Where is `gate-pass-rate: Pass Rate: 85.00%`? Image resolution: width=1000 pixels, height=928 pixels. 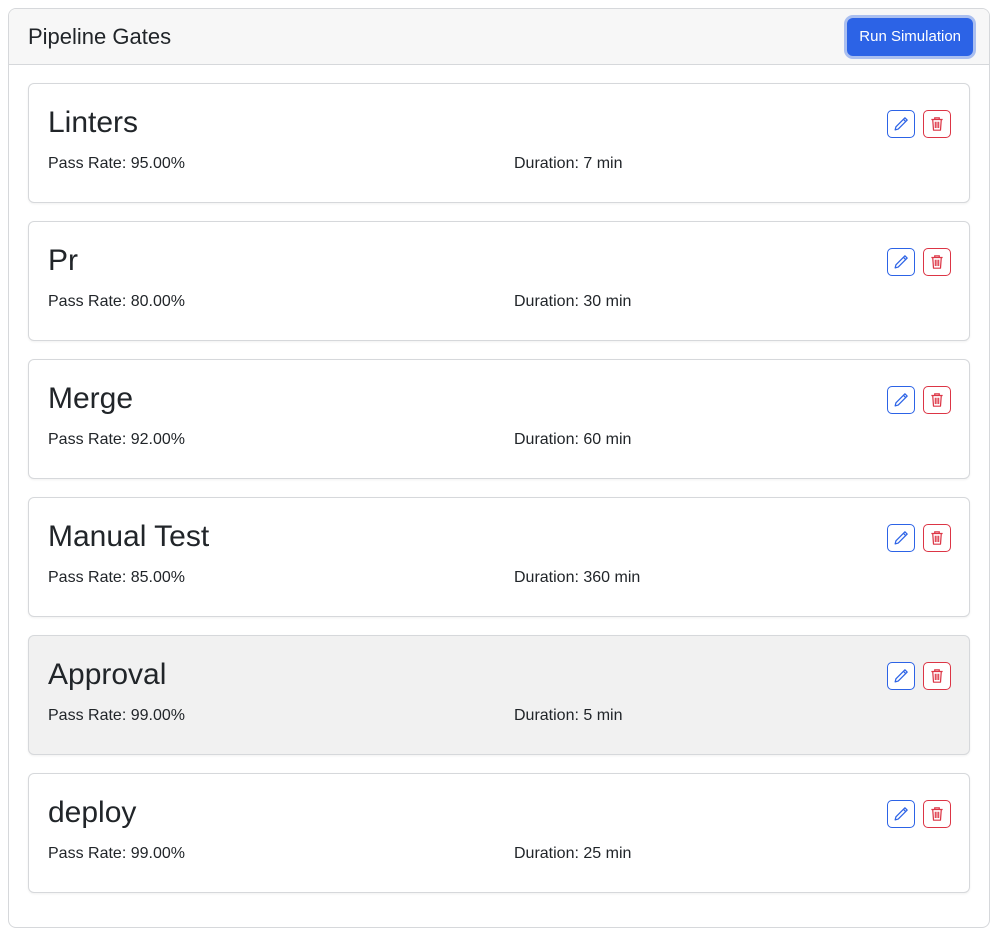
gate-pass-rate: Pass Rate: 85.00% is located at coordinates (116, 577).